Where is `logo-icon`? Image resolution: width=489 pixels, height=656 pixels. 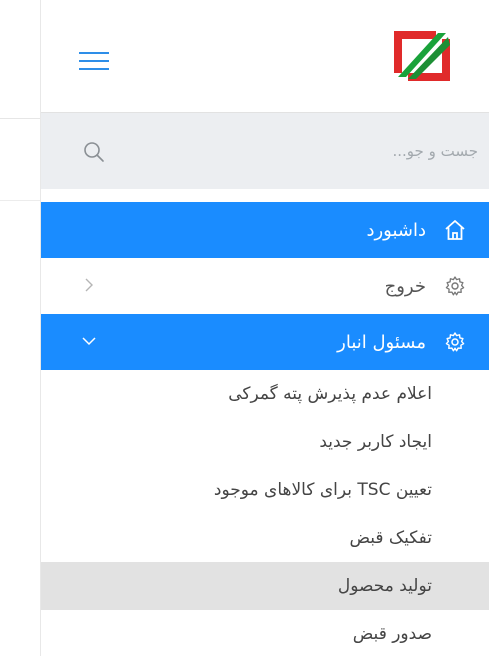 logo-icon is located at coordinates (422, 56).